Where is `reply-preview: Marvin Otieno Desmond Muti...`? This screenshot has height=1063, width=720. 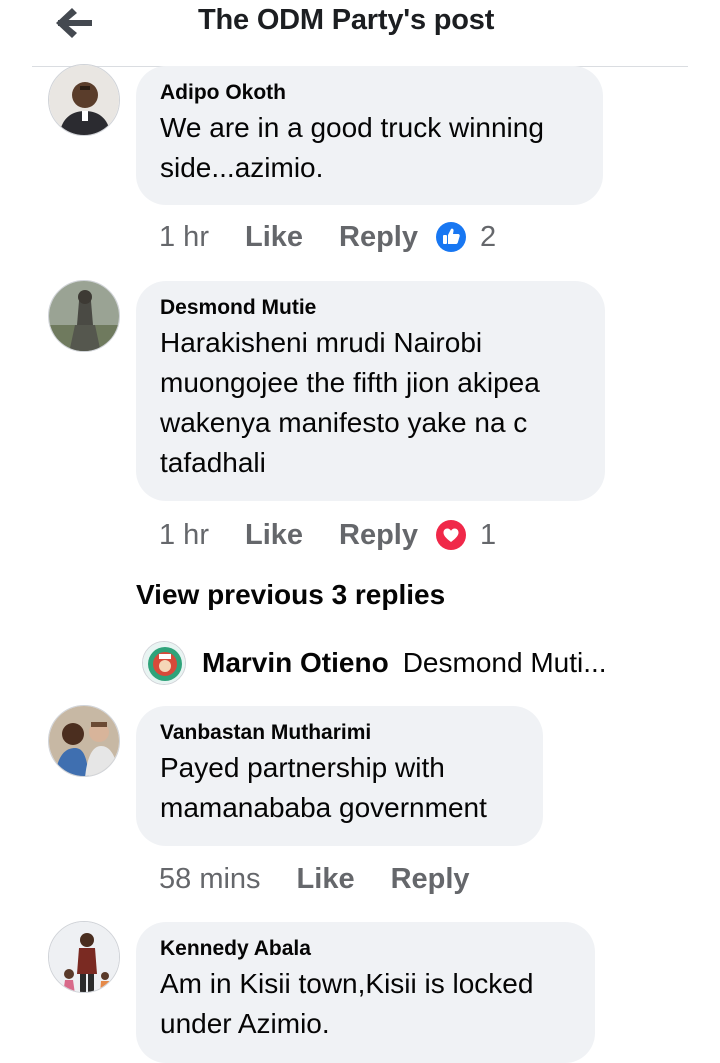 reply-preview: Marvin Otieno Desmond Muti... is located at coordinates (374, 663).